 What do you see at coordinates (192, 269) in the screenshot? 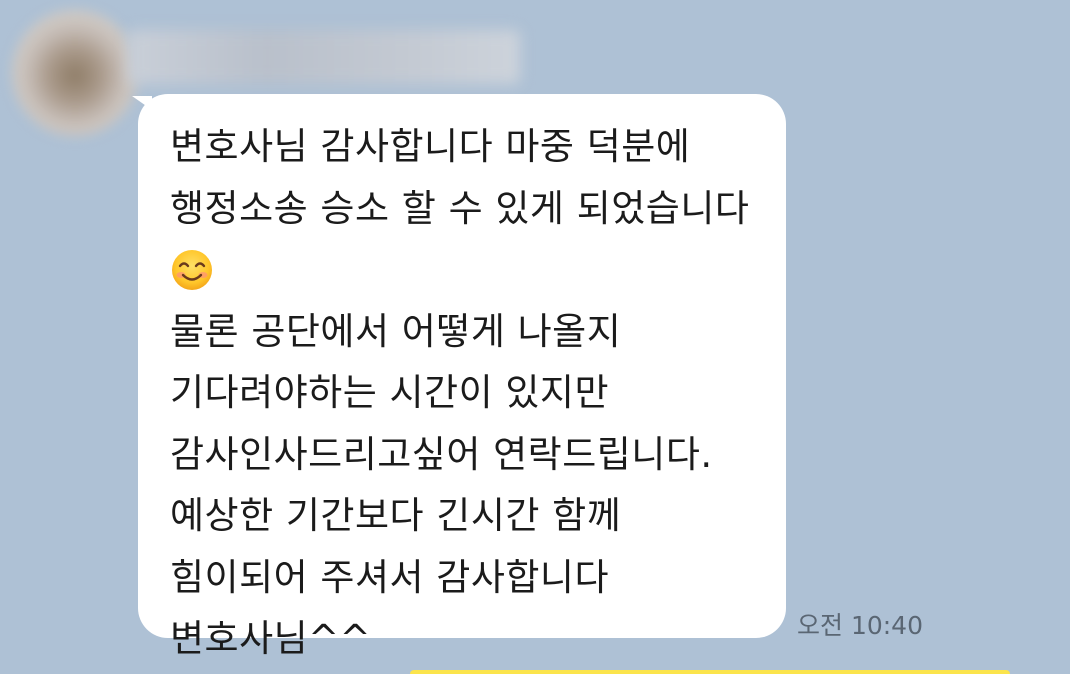
I see `smiling-face-icon` at bounding box center [192, 269].